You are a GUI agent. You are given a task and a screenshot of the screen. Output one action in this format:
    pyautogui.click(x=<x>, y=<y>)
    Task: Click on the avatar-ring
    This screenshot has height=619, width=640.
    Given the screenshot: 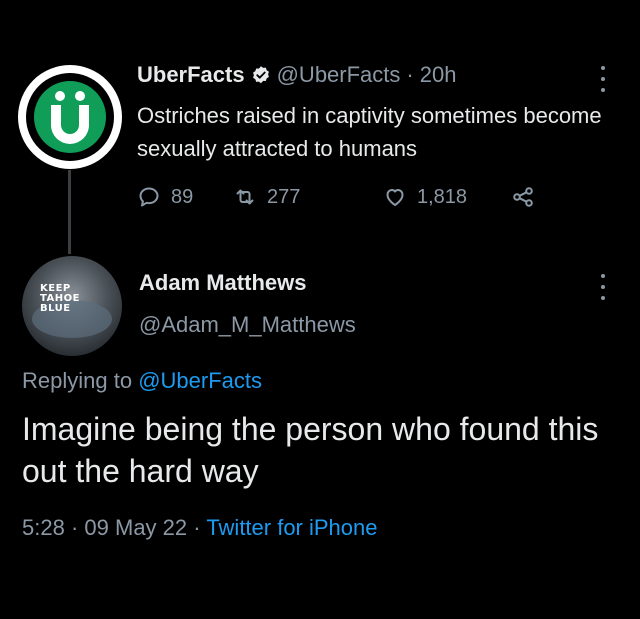 What is the action you would take?
    pyautogui.click(x=70, y=117)
    